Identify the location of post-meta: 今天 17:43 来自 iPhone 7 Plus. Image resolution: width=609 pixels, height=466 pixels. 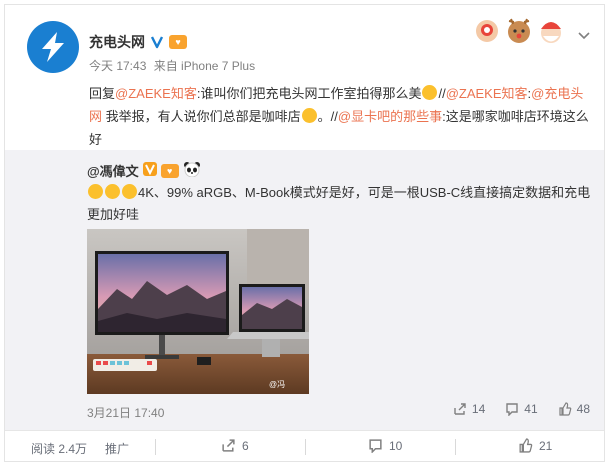
(174, 65).